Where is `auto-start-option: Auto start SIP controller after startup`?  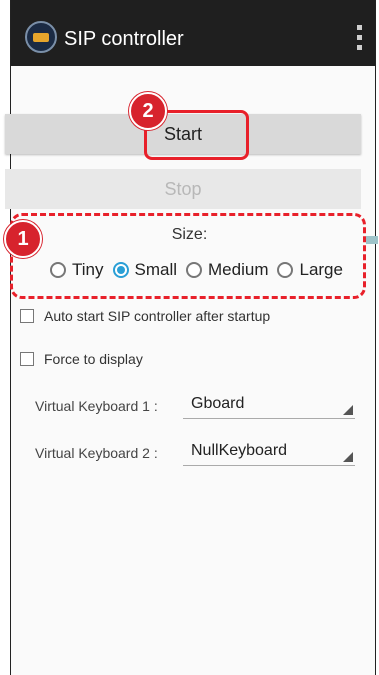 auto-start-option: Auto start SIP controller after startup is located at coordinates (145, 316).